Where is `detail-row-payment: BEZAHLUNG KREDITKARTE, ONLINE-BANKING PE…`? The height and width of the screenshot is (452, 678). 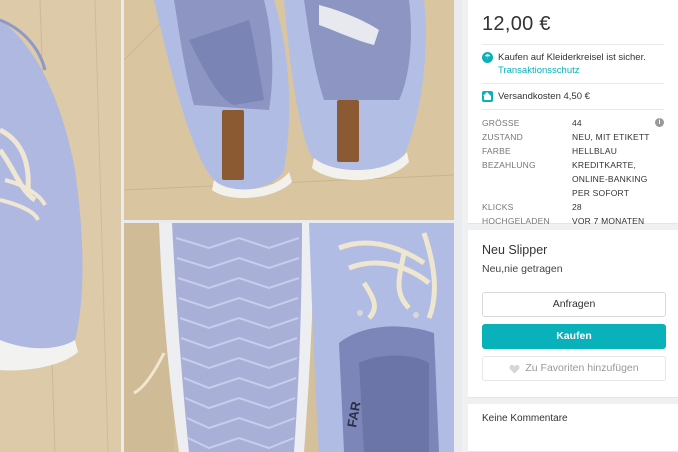
detail-row-payment: BEZAHLUNG KREDITKARTE, ONLINE-BANKING PE… is located at coordinates (573, 179).